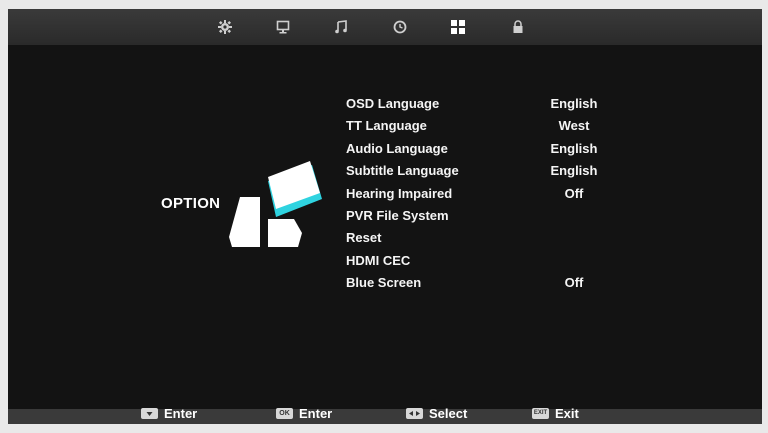 The image size is (768, 433). I want to click on monitor-icon, so click(283, 27).